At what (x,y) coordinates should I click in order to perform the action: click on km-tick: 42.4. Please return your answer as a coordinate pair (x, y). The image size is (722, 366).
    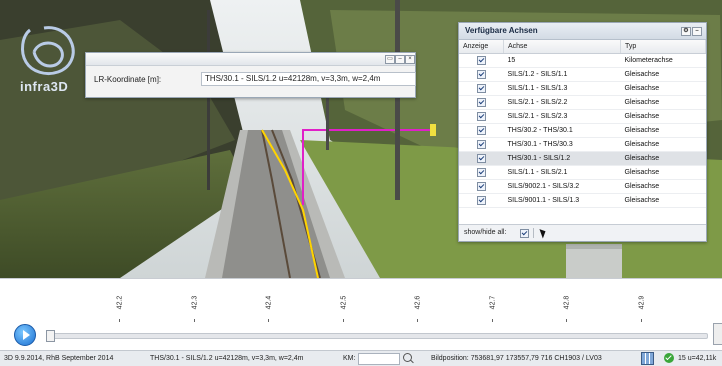
    Looking at the image, I should click on (269, 308).